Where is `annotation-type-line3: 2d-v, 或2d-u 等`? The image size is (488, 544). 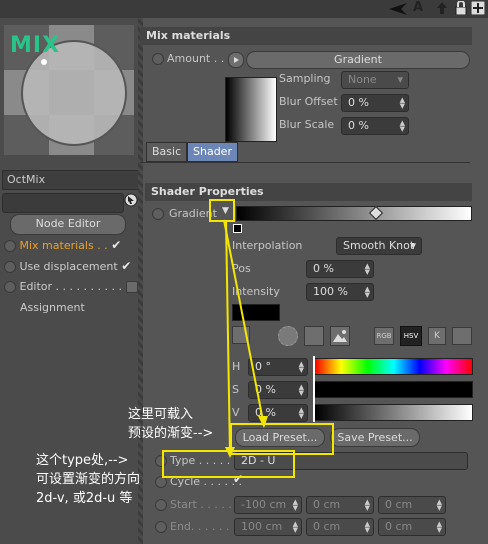 annotation-type-line3: 2d-v, 或2d-u 等 is located at coordinates (84, 498).